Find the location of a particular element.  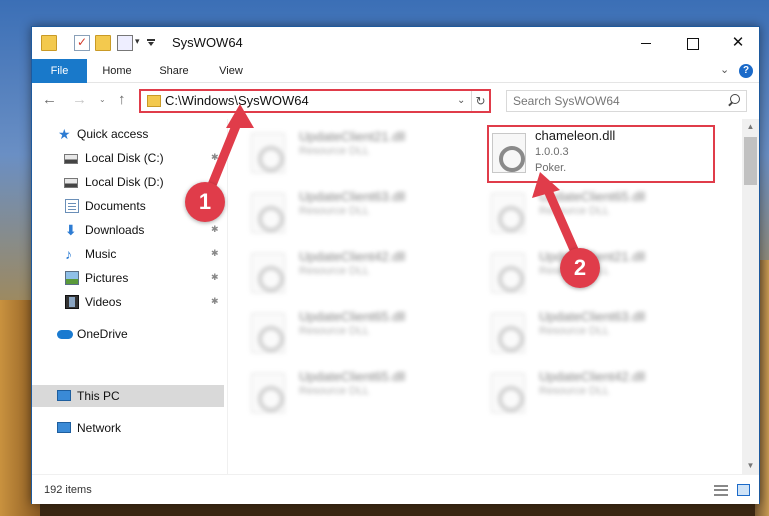

file-name: chameleon.dll is located at coordinates (575, 135).